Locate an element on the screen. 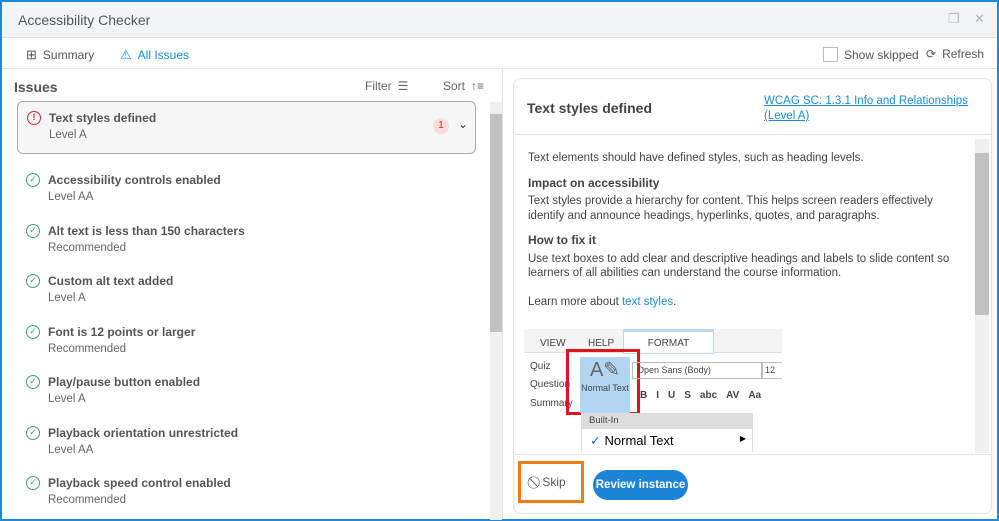 This screenshot has width=999, height=521. filter-icon: ☰ is located at coordinates (403, 86).